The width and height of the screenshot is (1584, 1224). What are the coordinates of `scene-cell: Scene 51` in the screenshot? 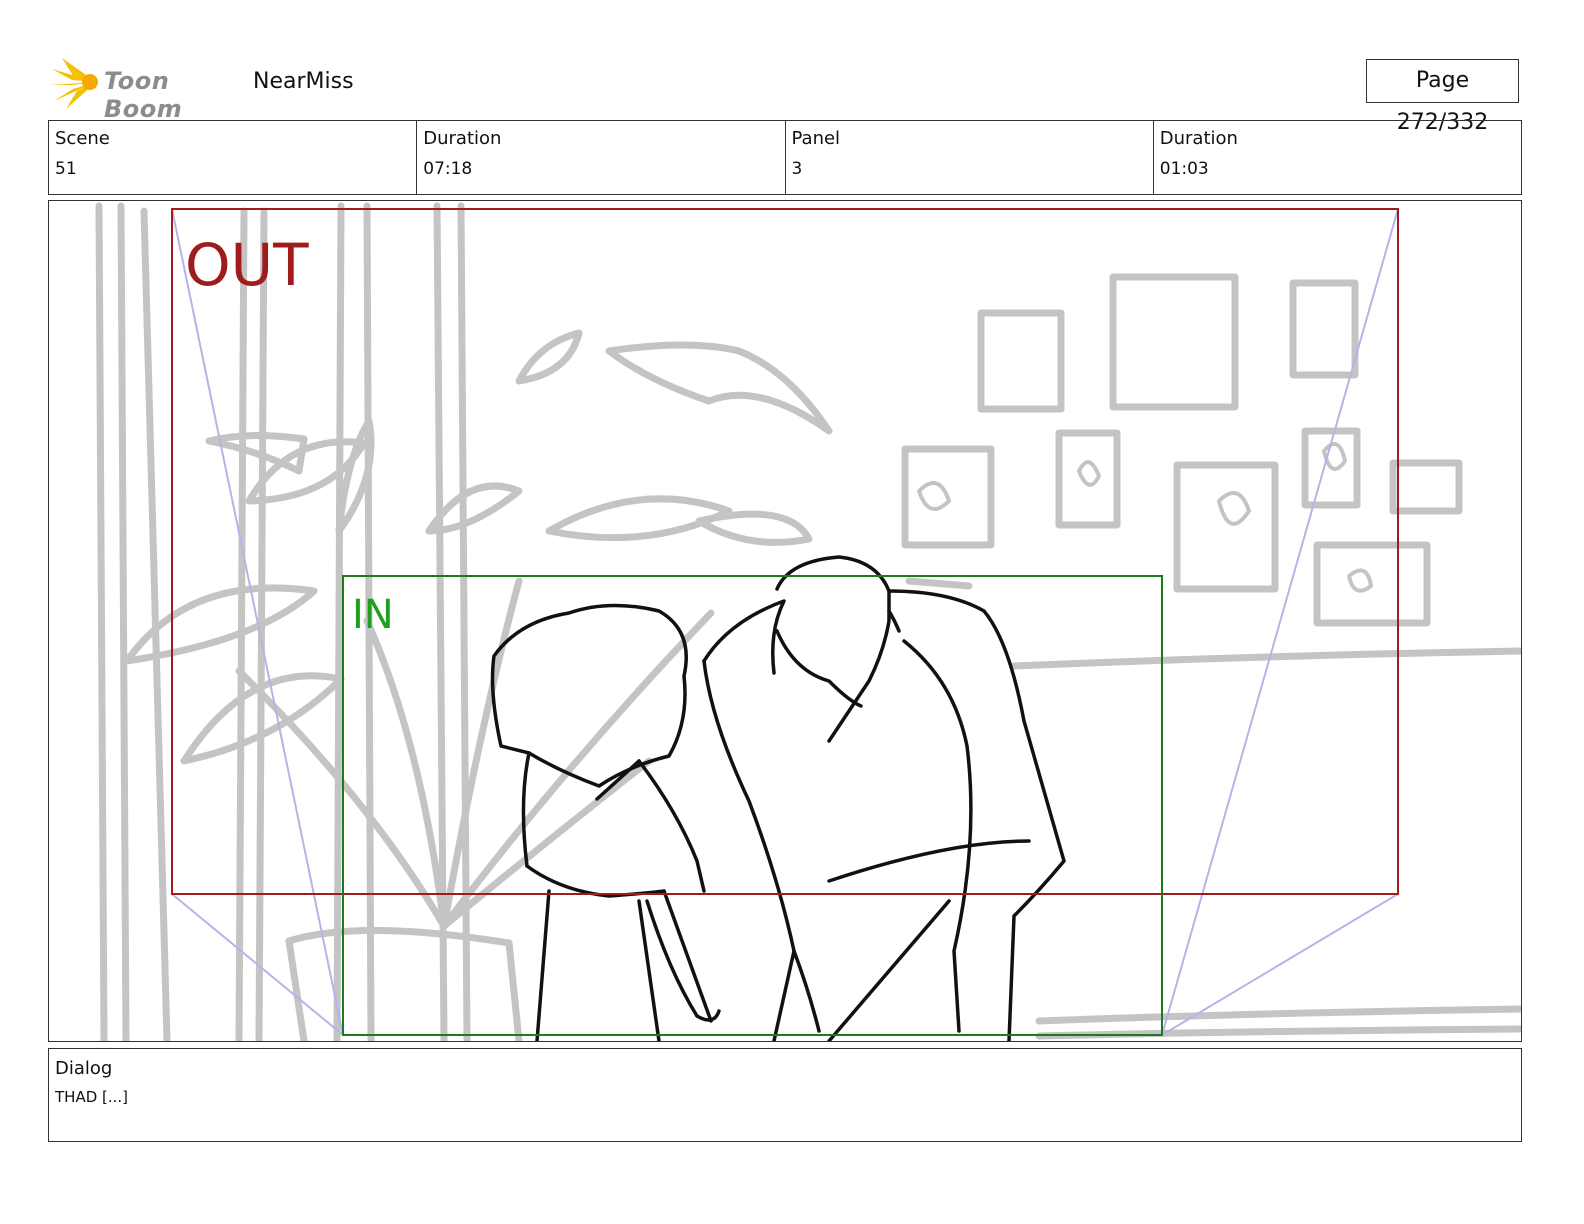 It's located at (233, 157).